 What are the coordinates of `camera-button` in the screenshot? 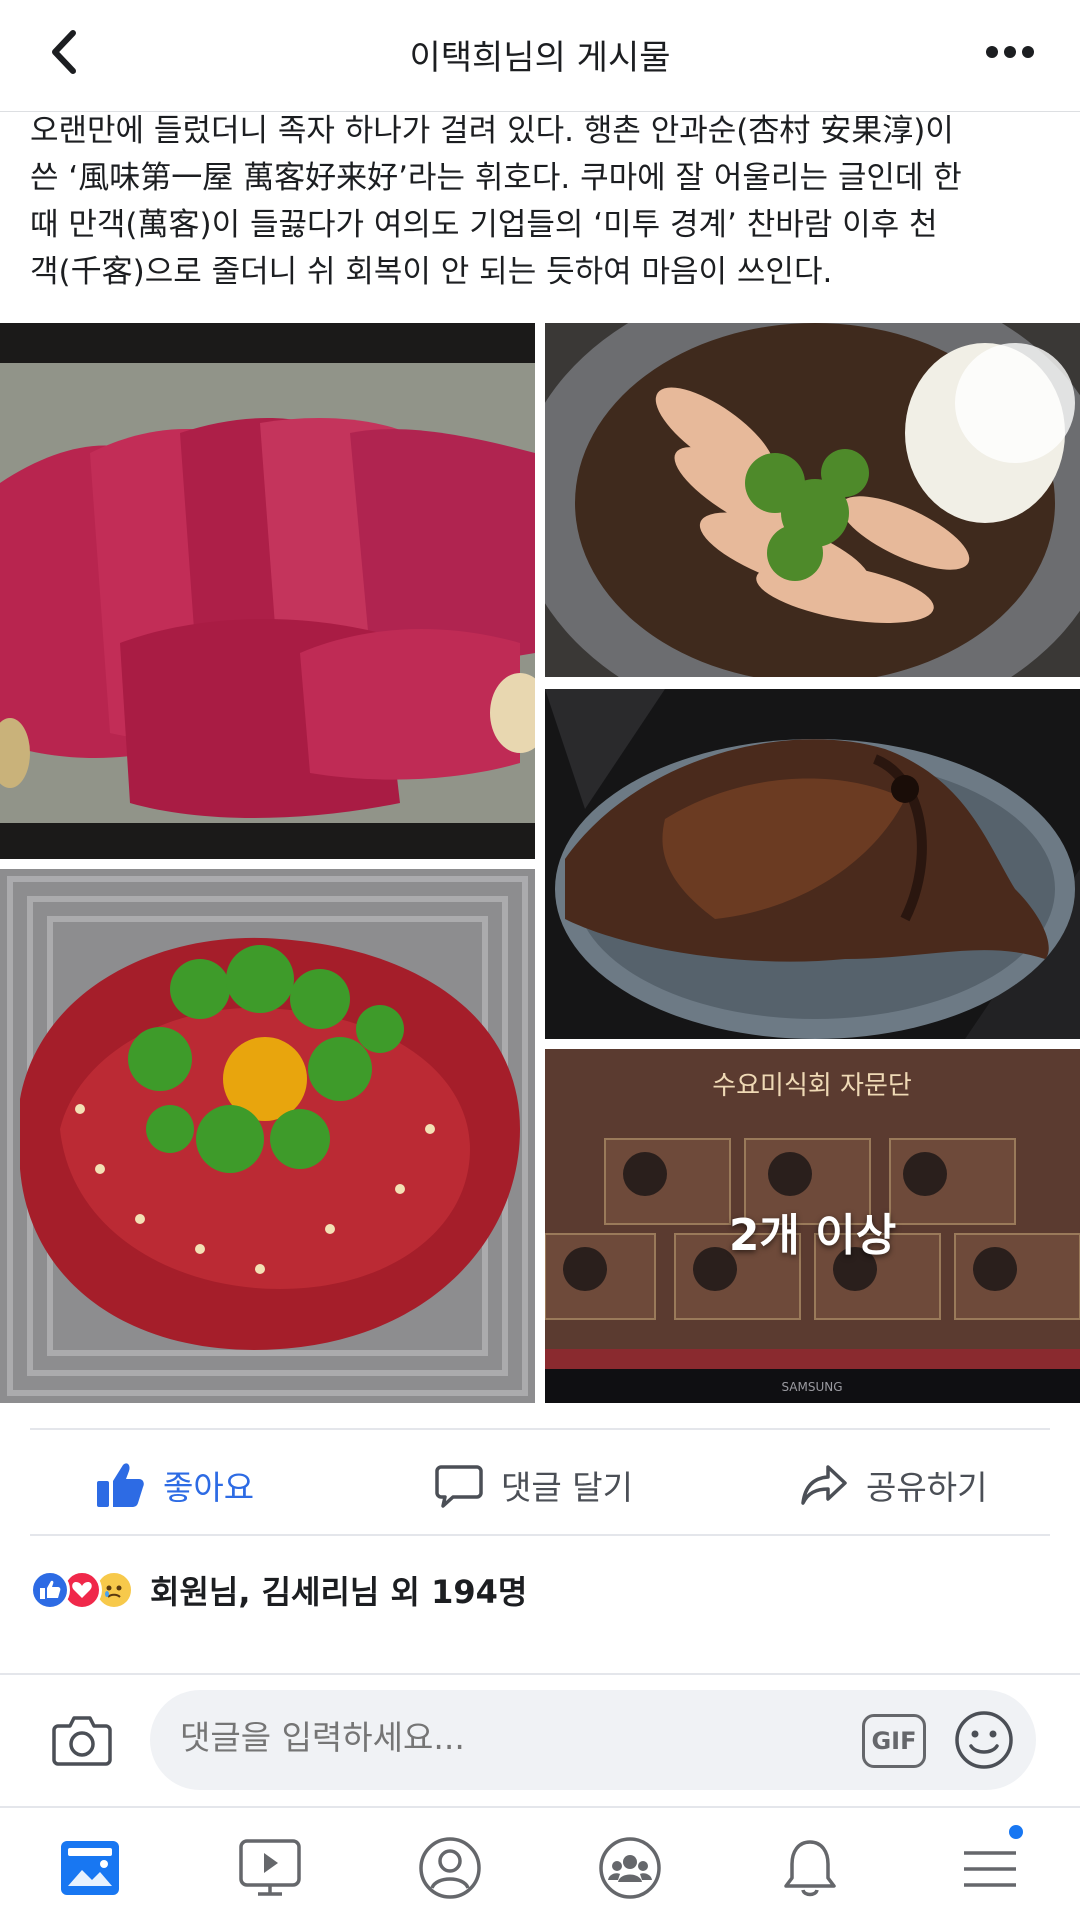 It's located at (82, 1742).